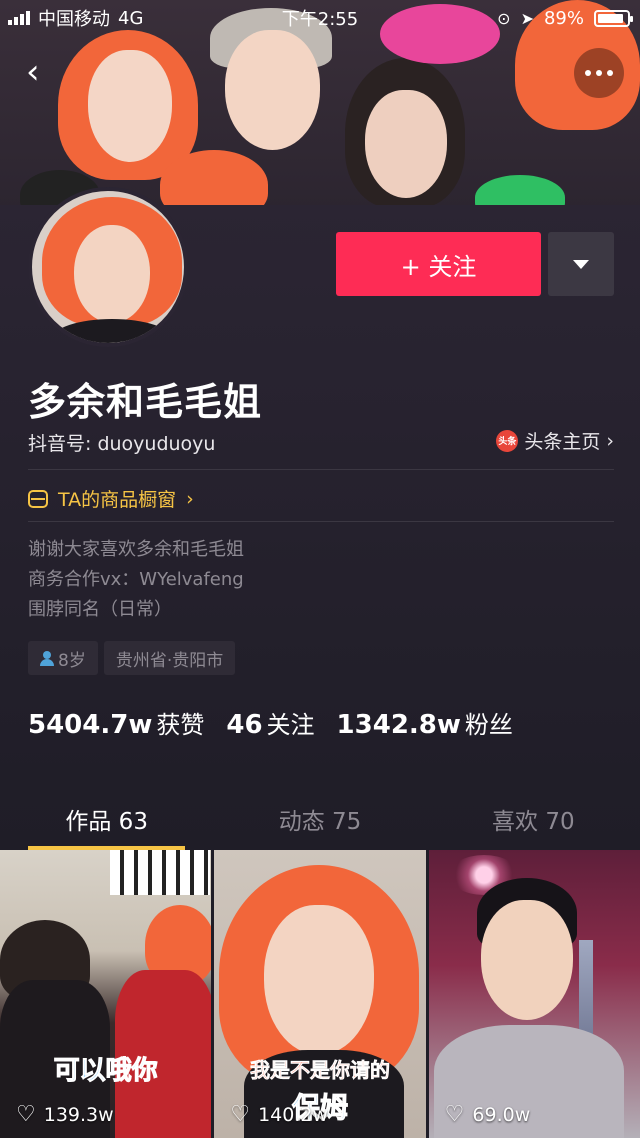 The width and height of the screenshot is (640, 1138). I want to click on tab-works: 作品 63, so click(106, 815).